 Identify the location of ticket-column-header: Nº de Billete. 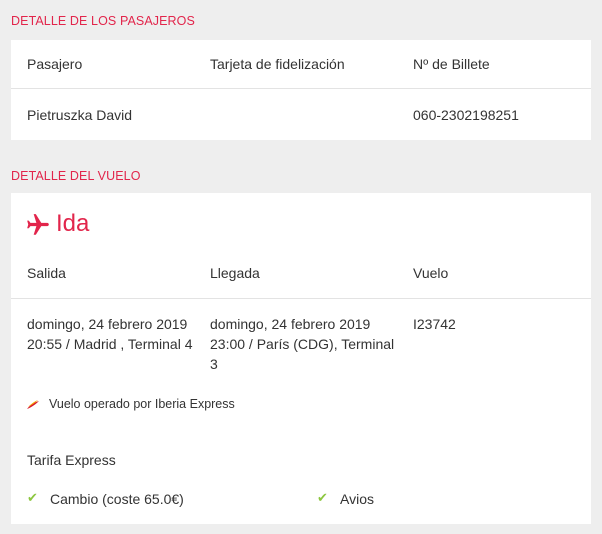
(451, 64).